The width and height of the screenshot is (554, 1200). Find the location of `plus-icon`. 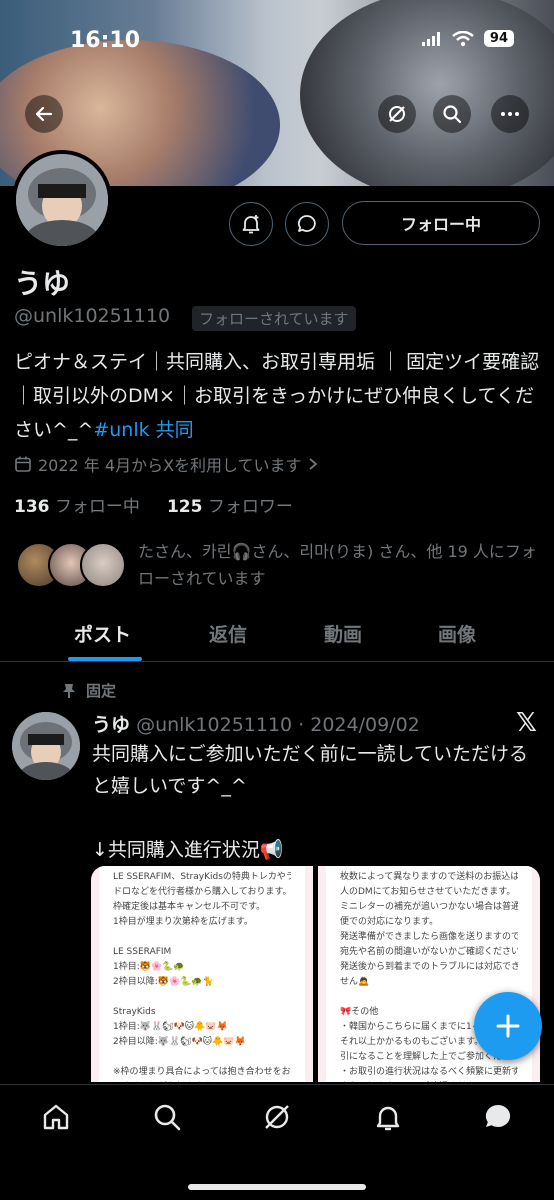

plus-icon is located at coordinates (508, 1026).